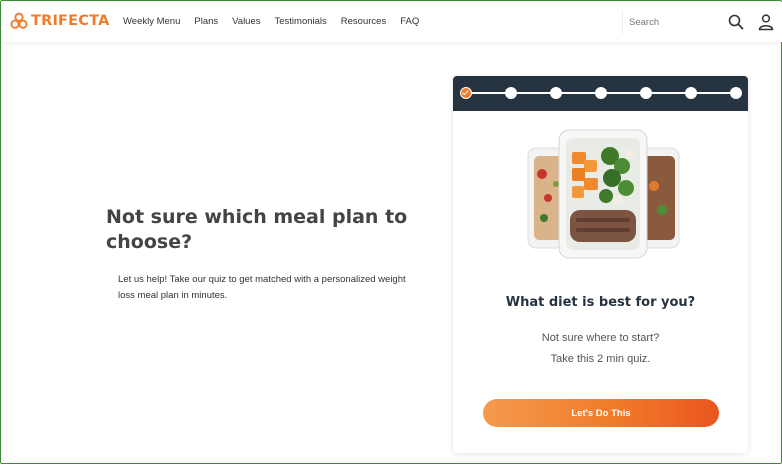  What do you see at coordinates (466, 93) in the screenshot?
I see `progress-step-1-complete` at bounding box center [466, 93].